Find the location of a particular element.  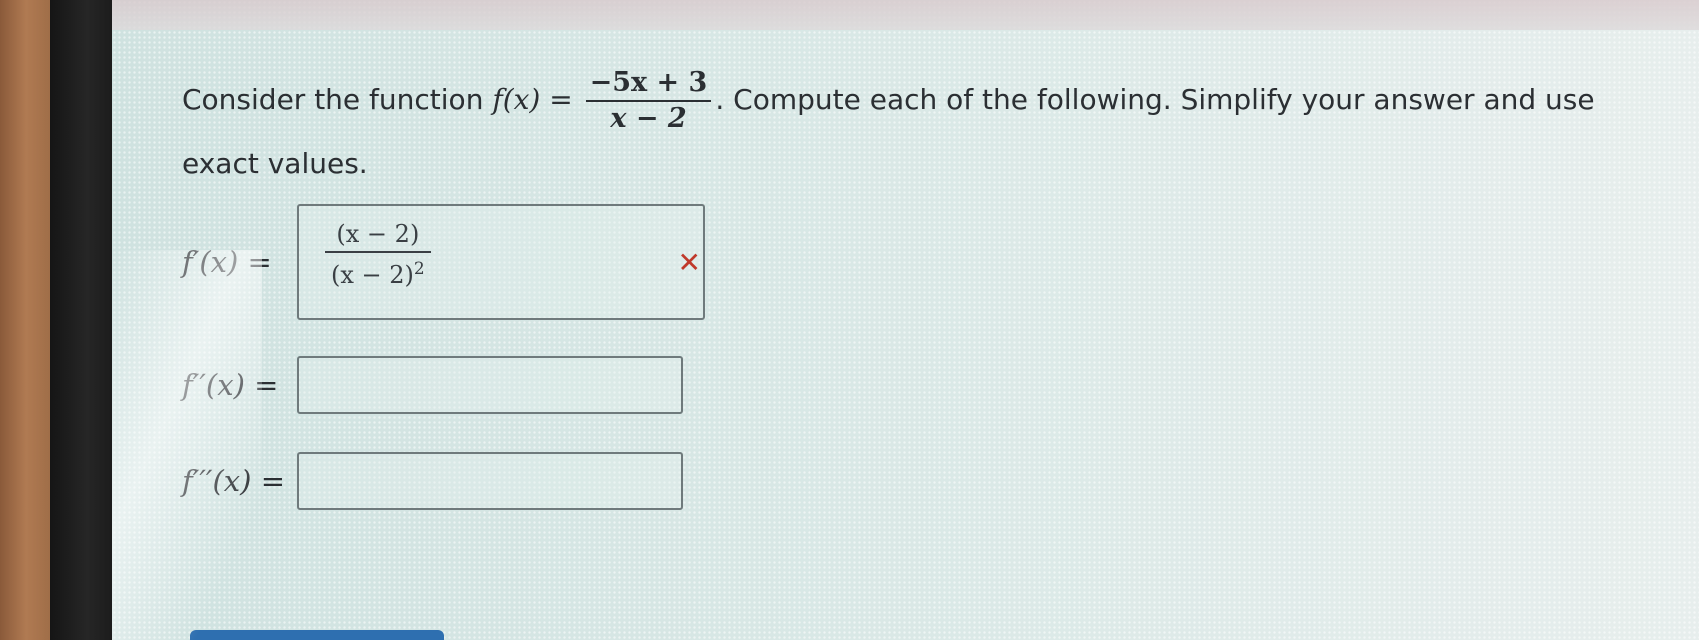

first-derivative-answer: (x − 2) (x − 2)2 is located at coordinates (378, 254).